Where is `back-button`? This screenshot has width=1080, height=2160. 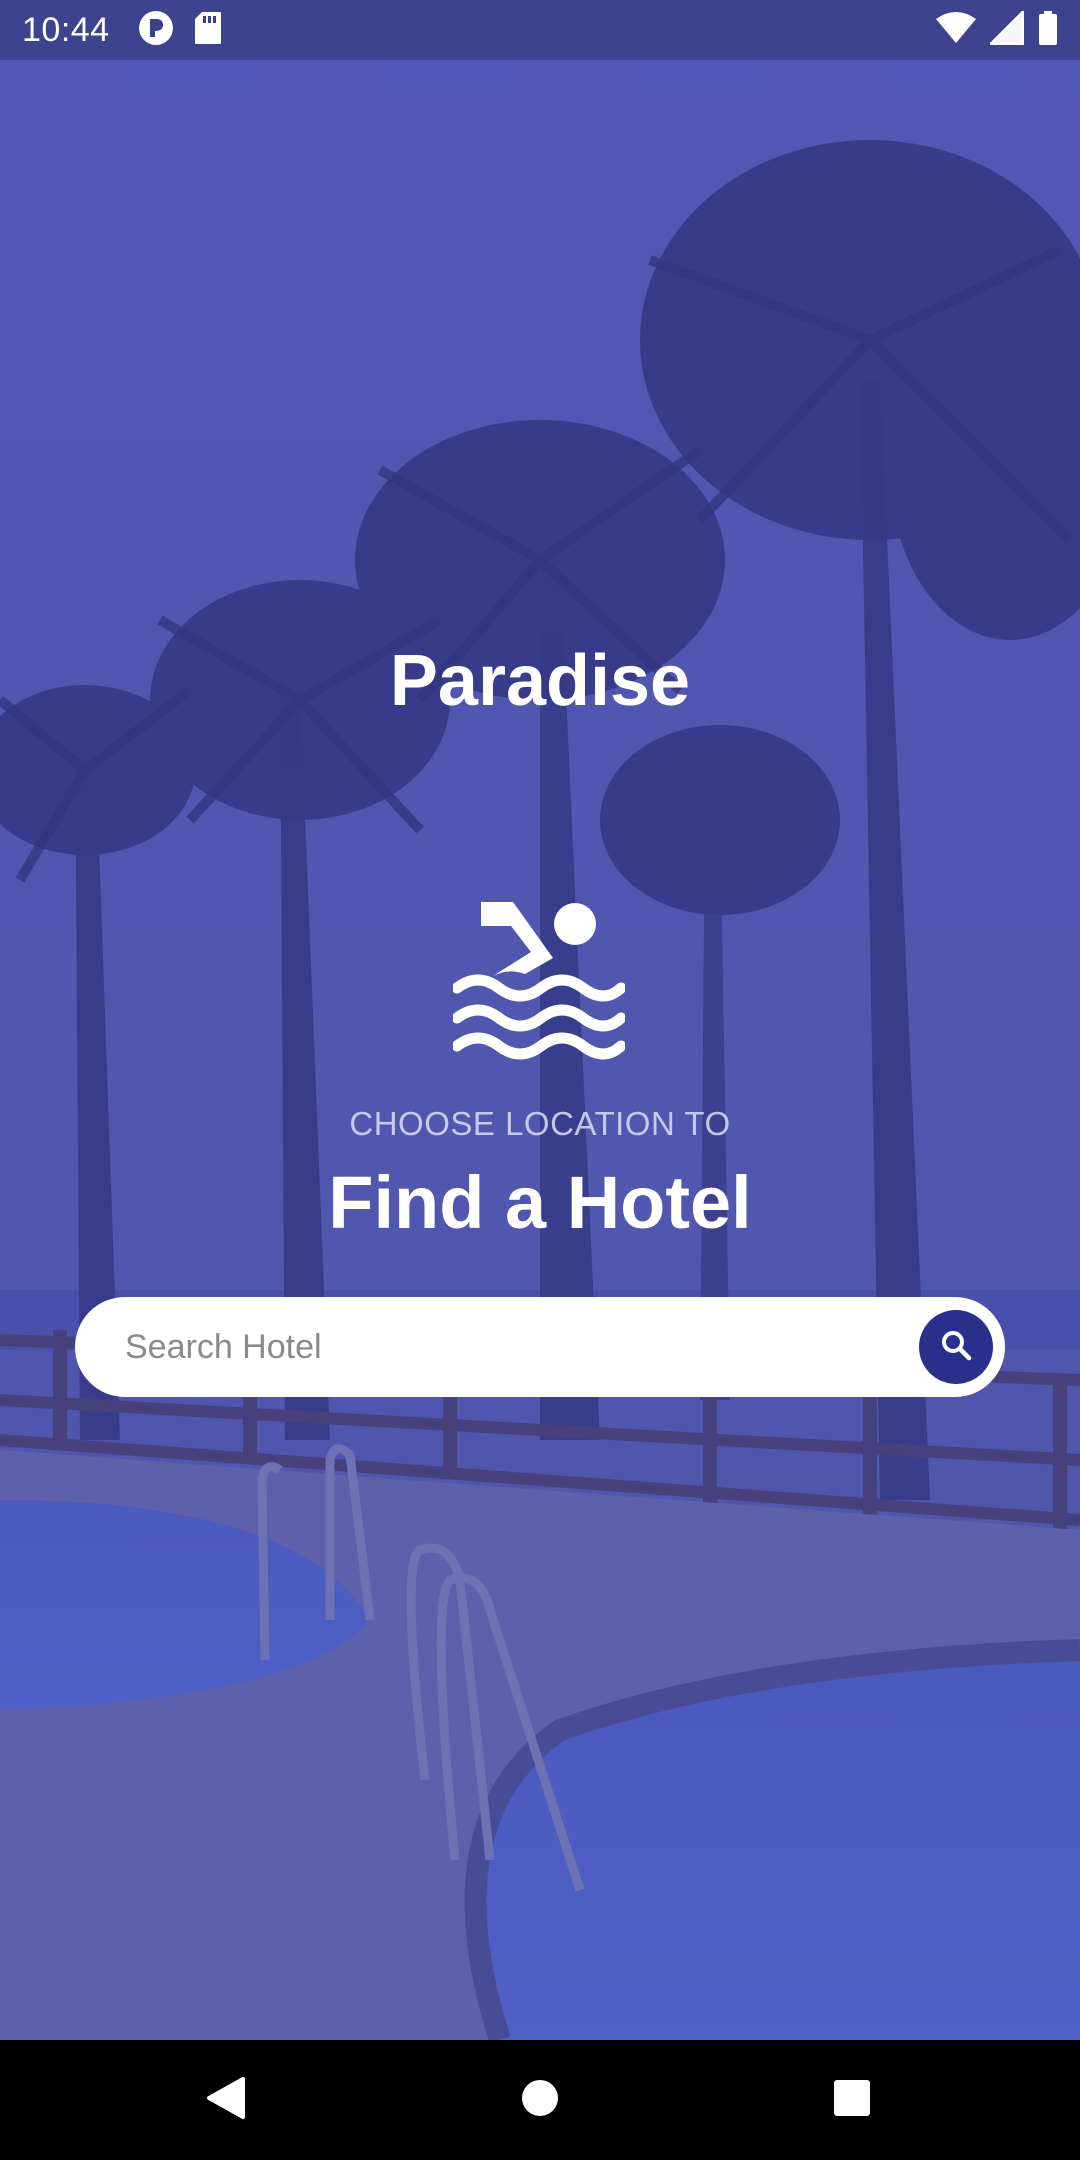 back-button is located at coordinates (225, 2100).